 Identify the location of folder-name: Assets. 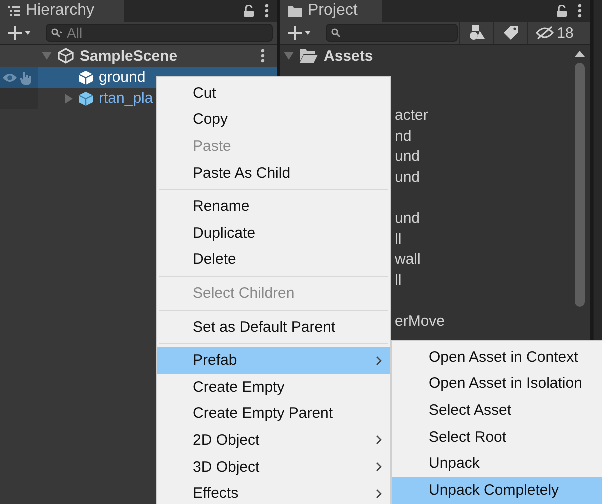
(349, 56).